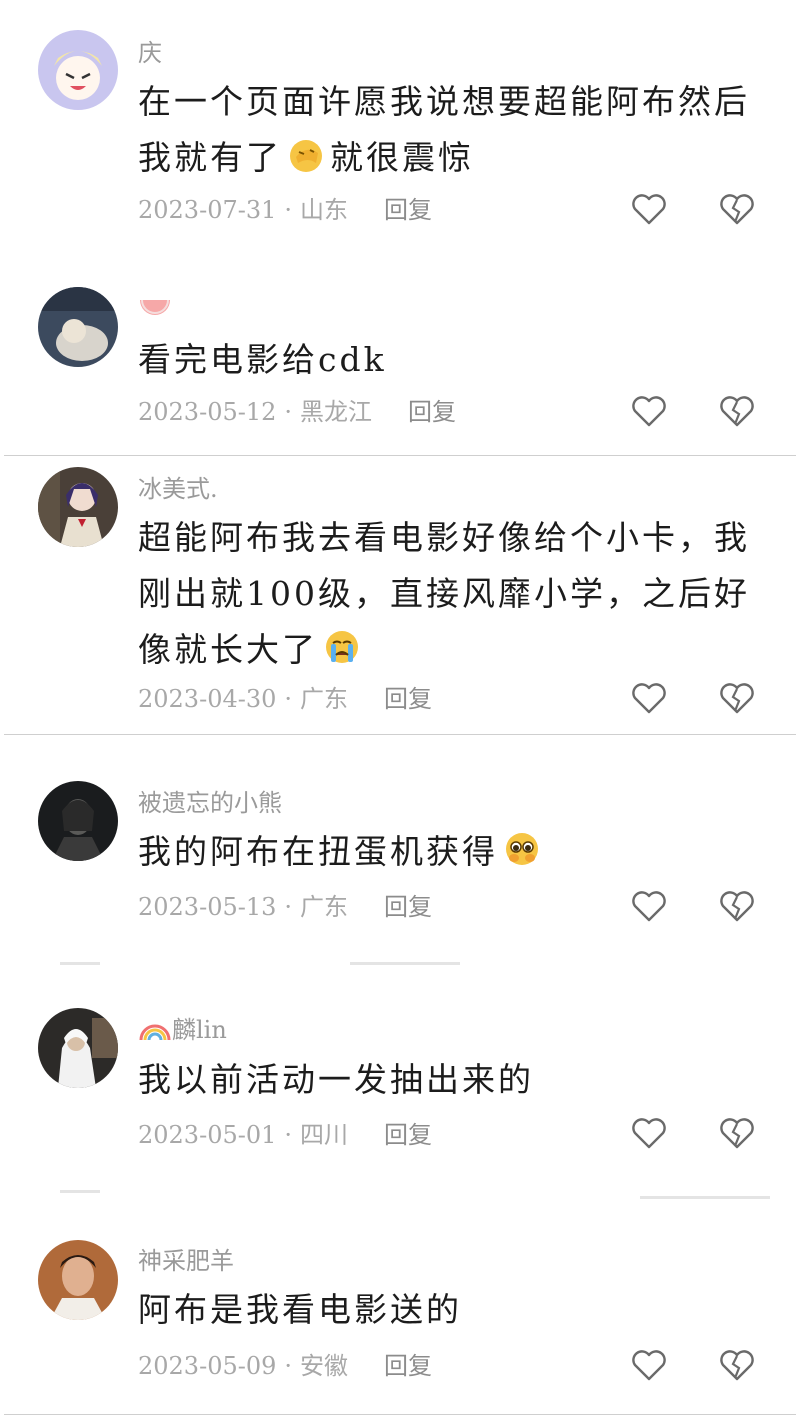 This screenshot has width=800, height=1419. Describe the element at coordinates (522, 849) in the screenshot. I see `pleading-emoji` at that location.